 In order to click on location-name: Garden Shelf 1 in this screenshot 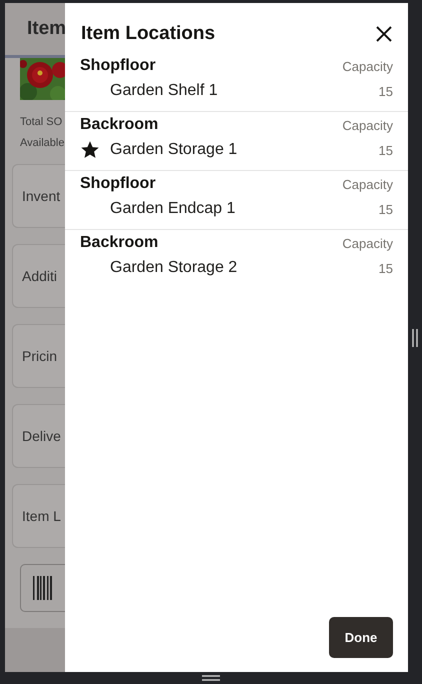, I will do `click(164, 91)`.